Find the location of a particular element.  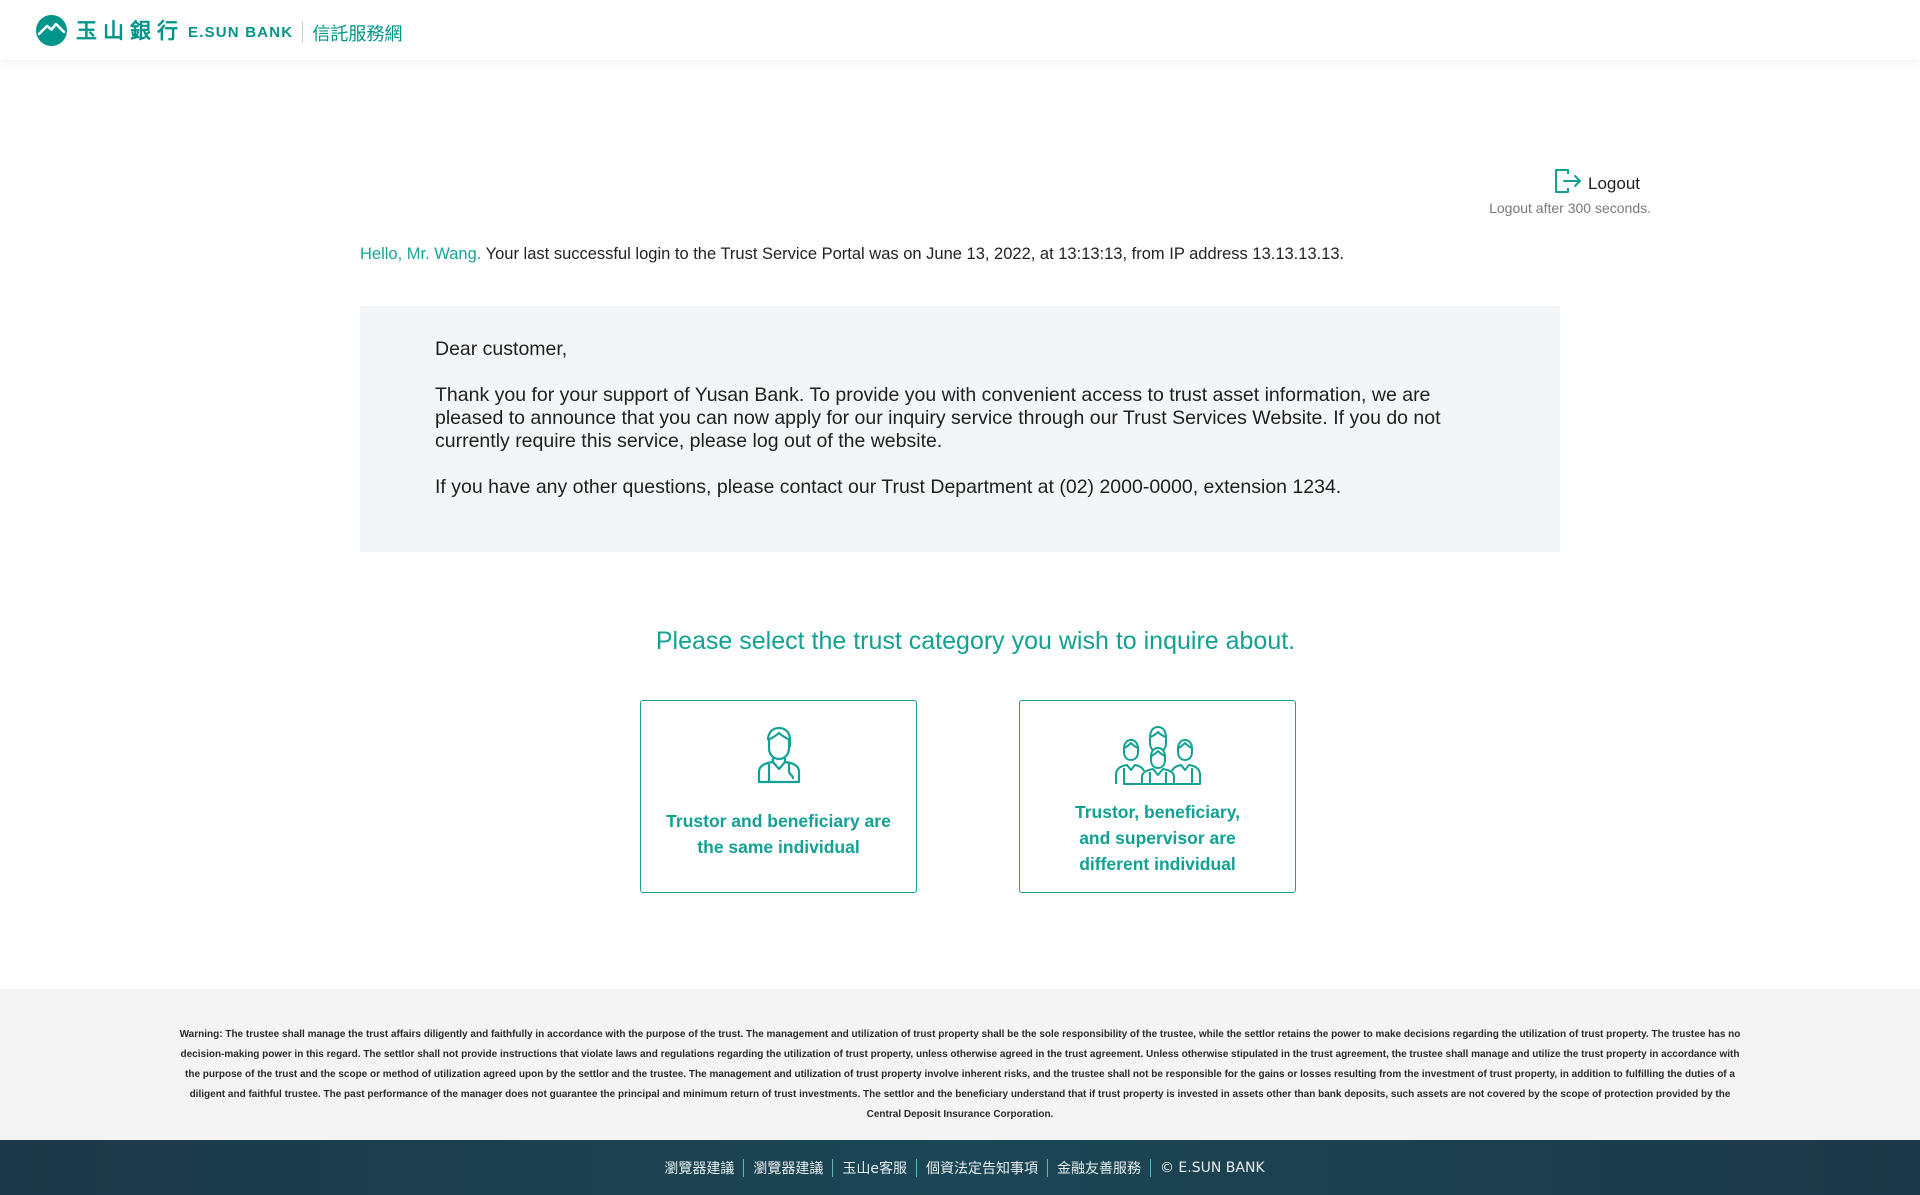

logo-chinese-name: 玉山銀行 is located at coordinates (130, 31).